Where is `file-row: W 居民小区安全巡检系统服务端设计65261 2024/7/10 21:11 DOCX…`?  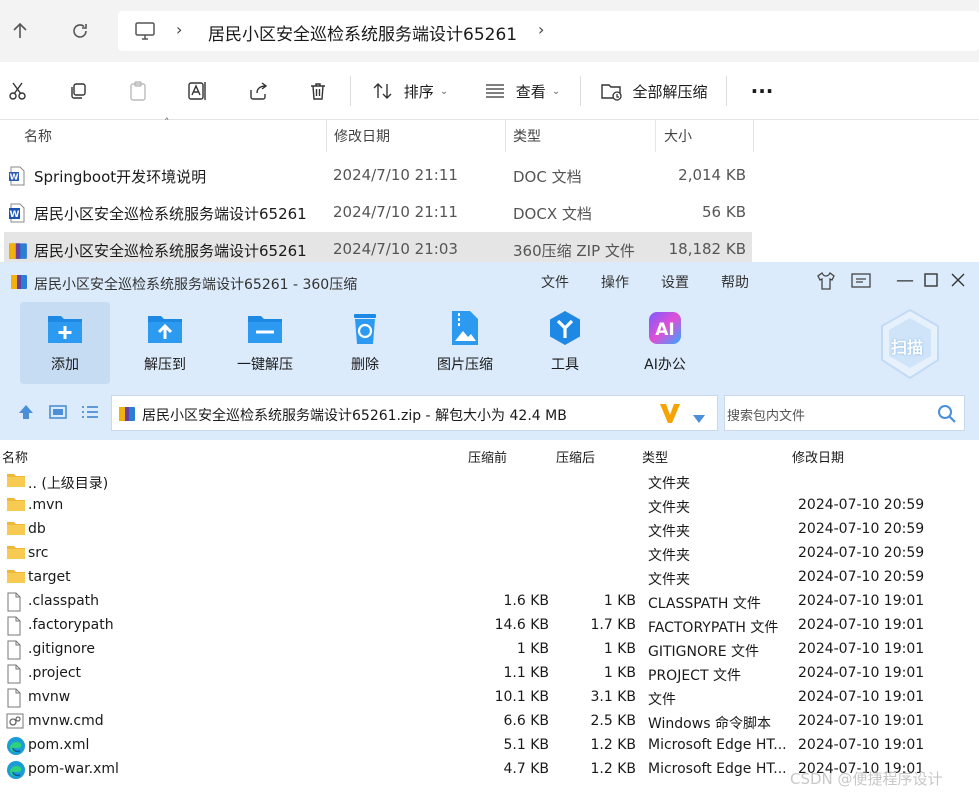
file-row: W 居民小区安全巡检系统服务端设计65261 2024/7/10 21:11 DOCX… is located at coordinates (378, 213).